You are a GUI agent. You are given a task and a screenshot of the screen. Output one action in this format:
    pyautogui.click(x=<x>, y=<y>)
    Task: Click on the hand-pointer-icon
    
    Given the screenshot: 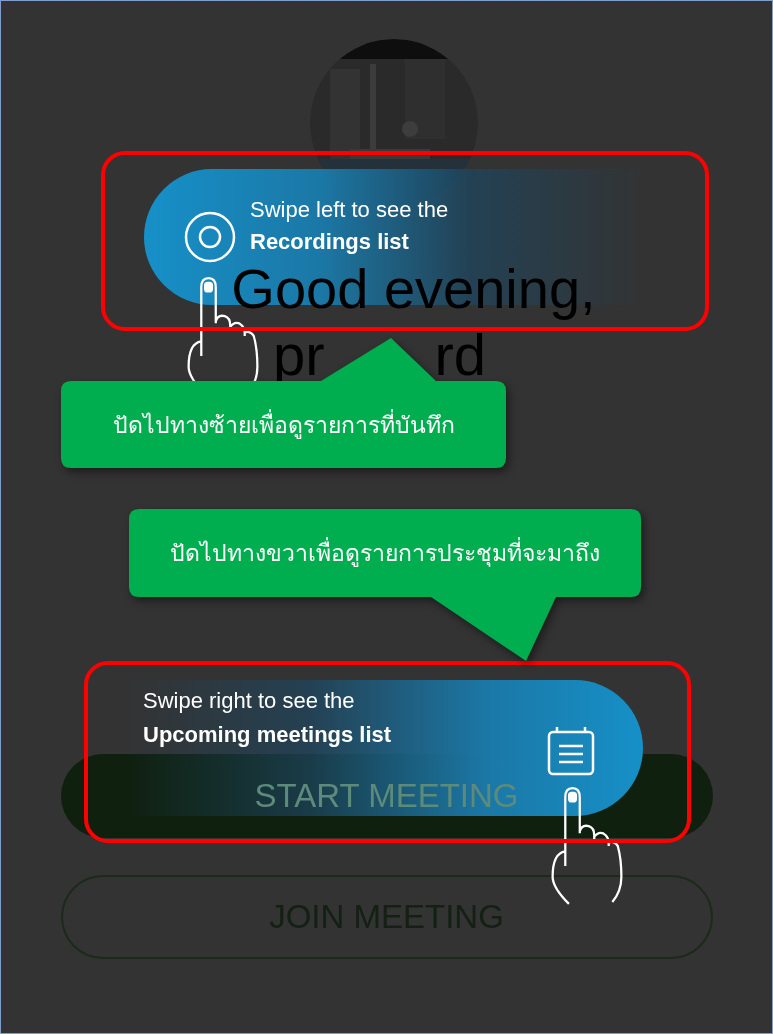 What is the action you would take?
    pyautogui.click(x=587, y=846)
    